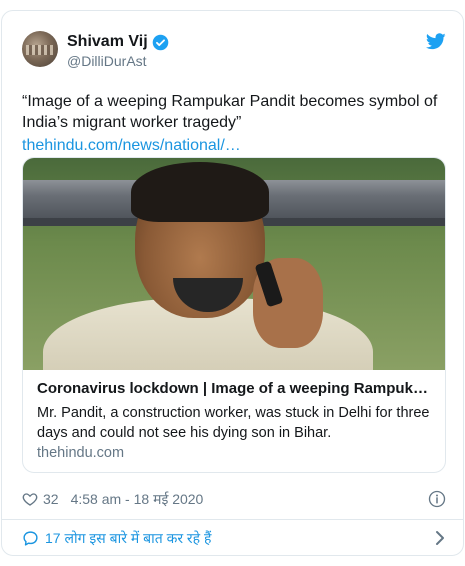  I want to click on card-domain: thehindu.com, so click(81, 453).